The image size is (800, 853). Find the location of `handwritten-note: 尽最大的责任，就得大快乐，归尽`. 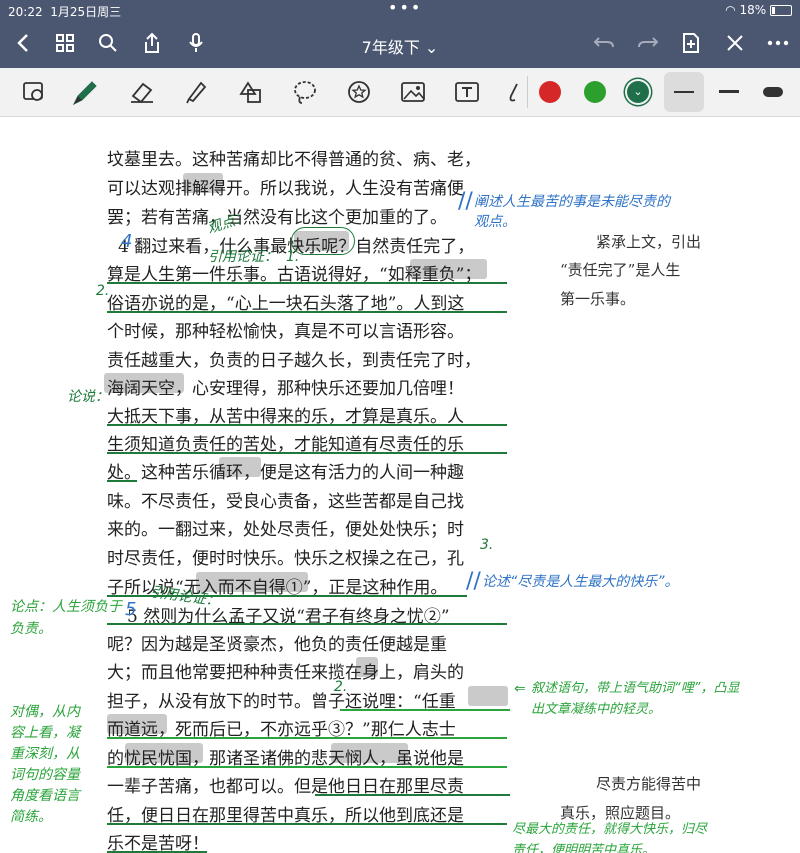

handwritten-note: 尽最大的责任，就得大快乐，归尽 is located at coordinates (610, 829).